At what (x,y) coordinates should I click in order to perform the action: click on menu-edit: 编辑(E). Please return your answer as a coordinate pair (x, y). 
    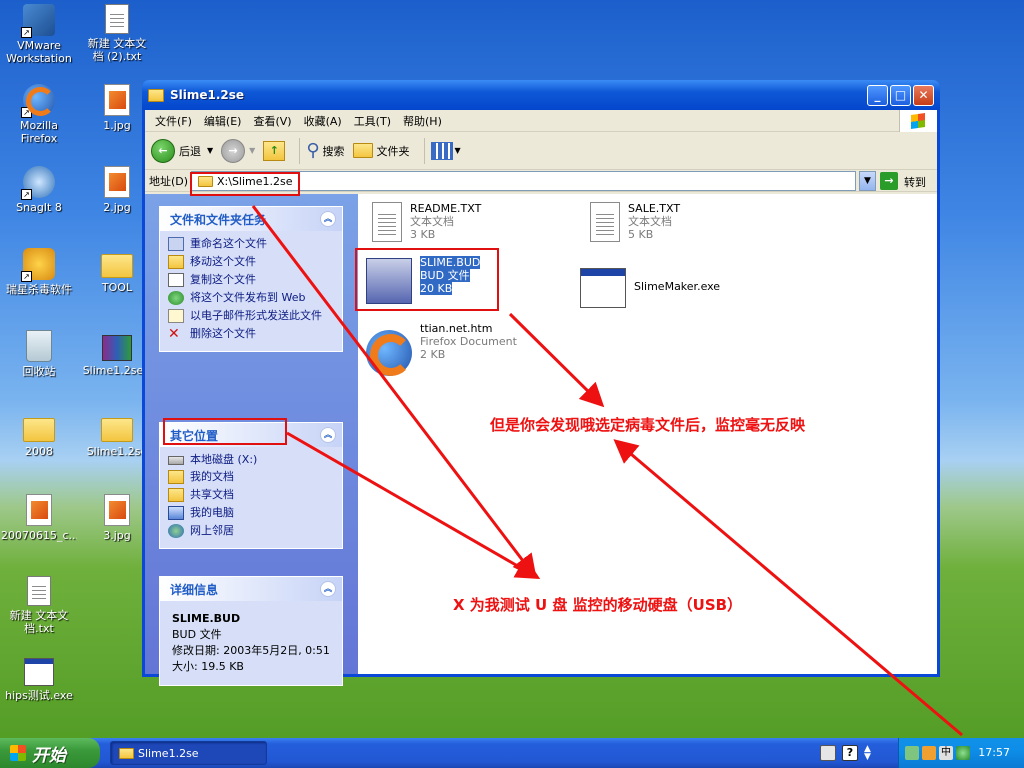
    Looking at the image, I should click on (223, 121).